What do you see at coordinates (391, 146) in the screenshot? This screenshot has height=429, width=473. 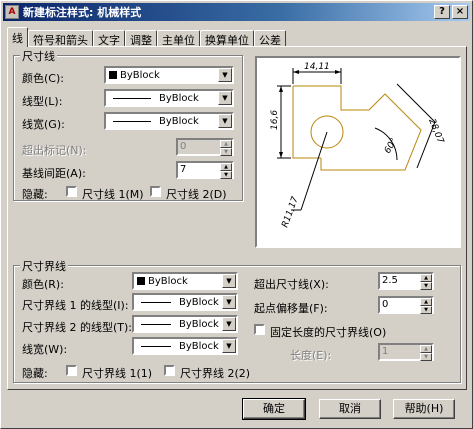 I see `preview-dim-angle: 60°` at bounding box center [391, 146].